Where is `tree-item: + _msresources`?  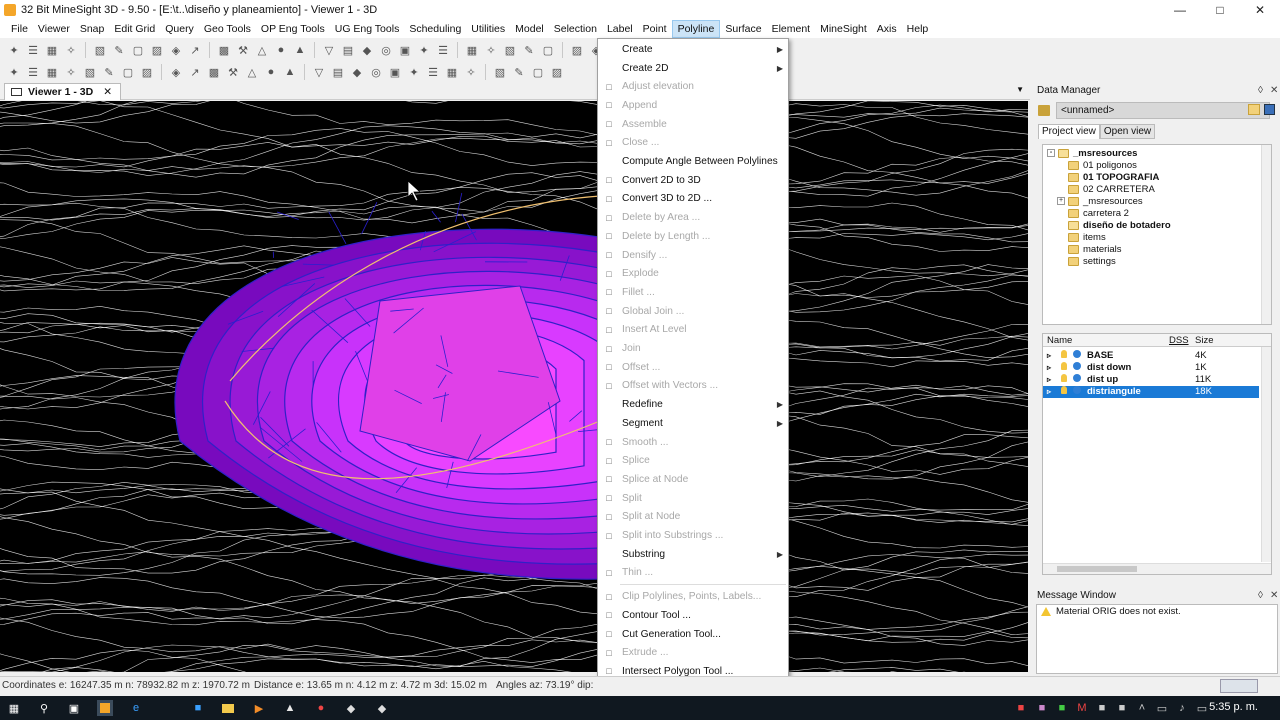
tree-item: + _msresources is located at coordinates (1100, 201).